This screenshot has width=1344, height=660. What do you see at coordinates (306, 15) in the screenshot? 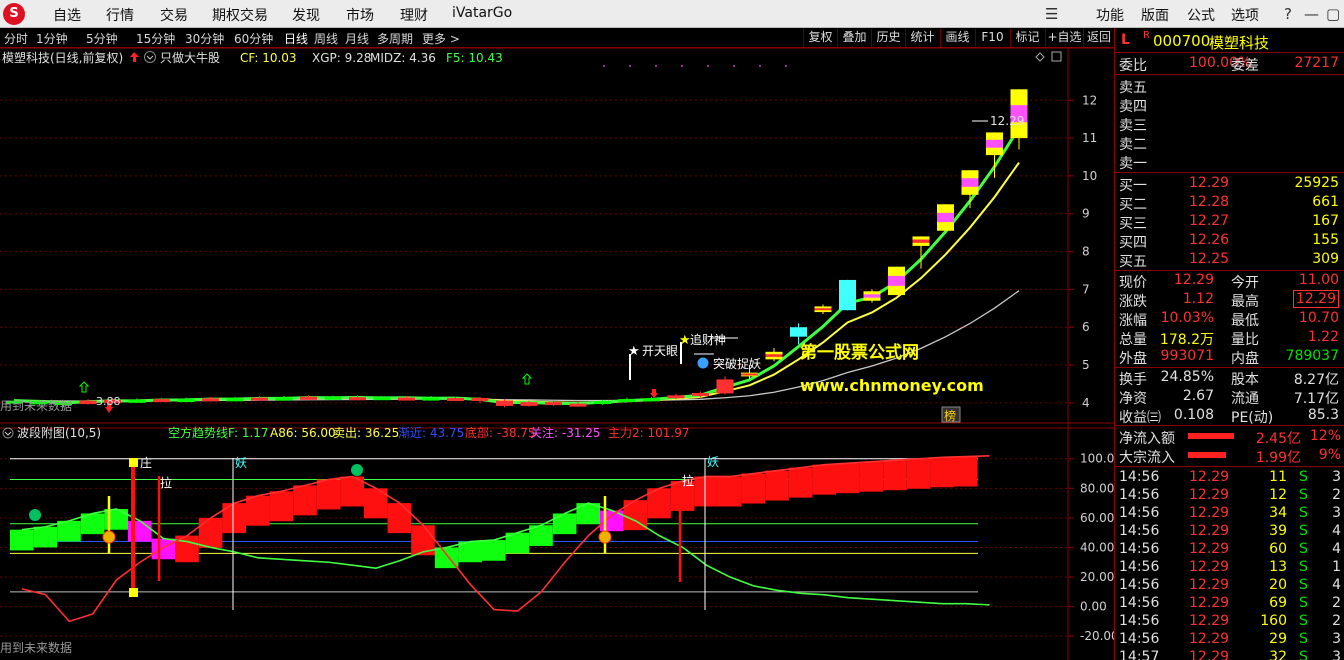
I see `menu-item-discover: 发现` at bounding box center [306, 15].